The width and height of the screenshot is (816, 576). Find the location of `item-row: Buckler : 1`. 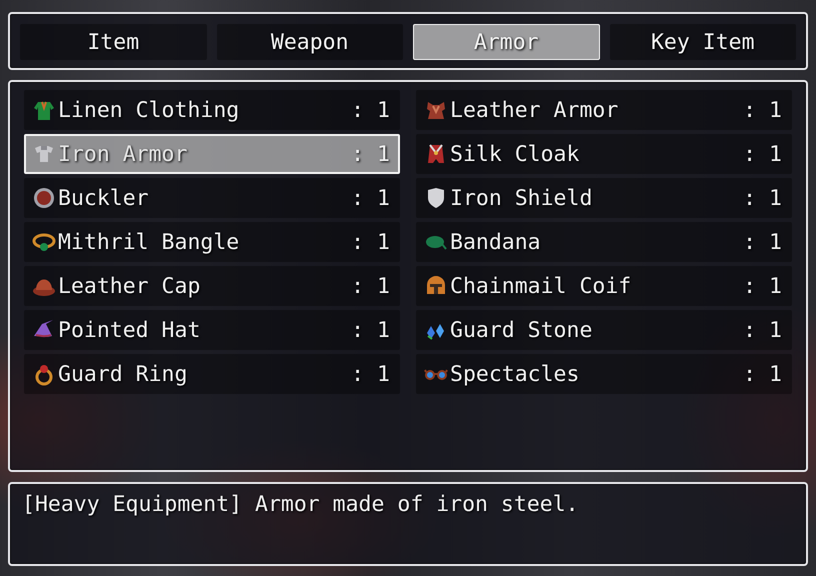

item-row: Buckler : 1 is located at coordinates (212, 198).